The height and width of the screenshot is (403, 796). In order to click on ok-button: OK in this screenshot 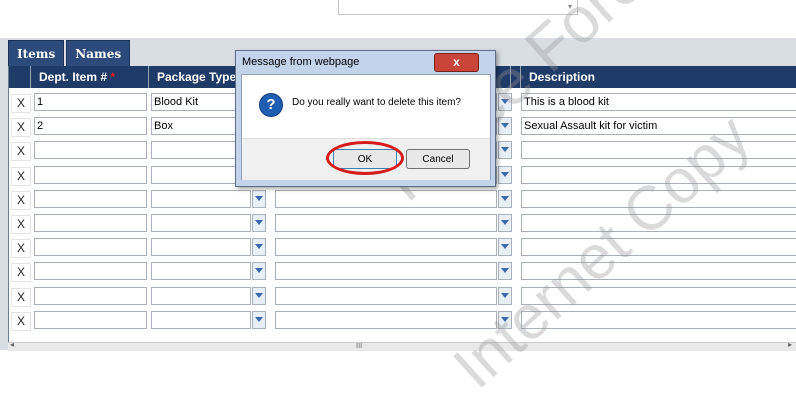, I will do `click(365, 159)`.